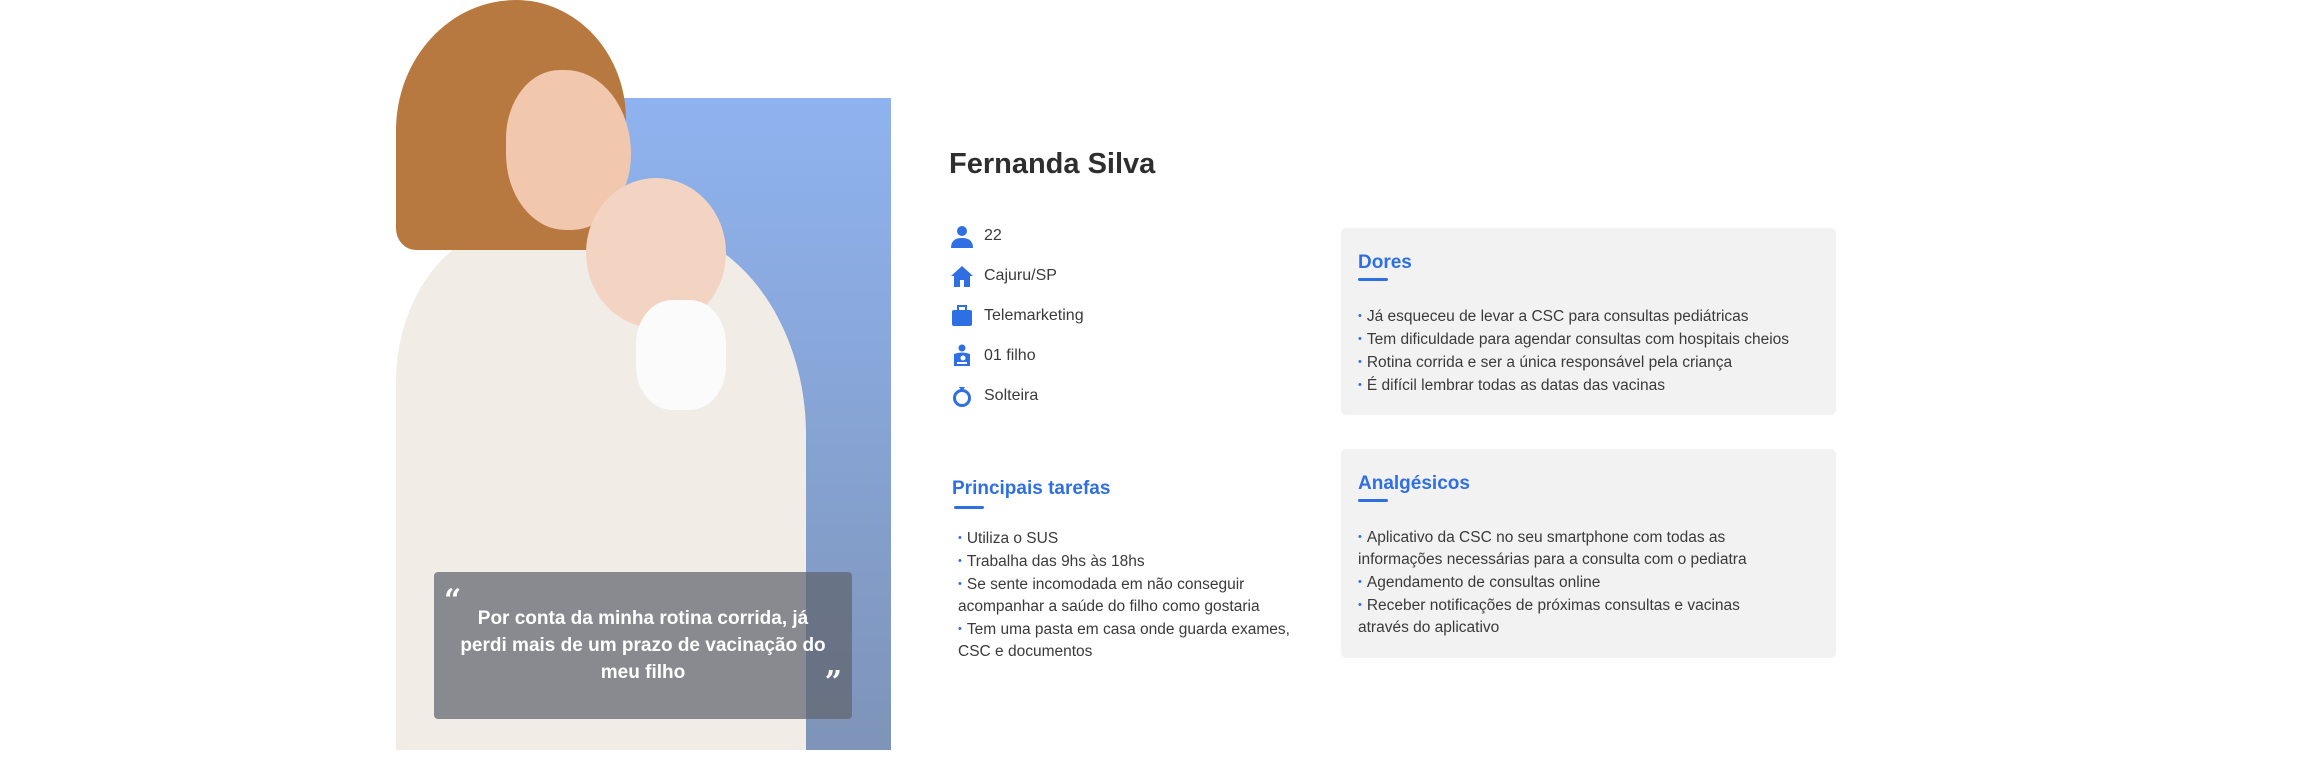 This screenshot has height=760, width=2300. Describe the element at coordinates (1052, 164) in the screenshot. I see `persona-name: Fernanda Silva` at that location.